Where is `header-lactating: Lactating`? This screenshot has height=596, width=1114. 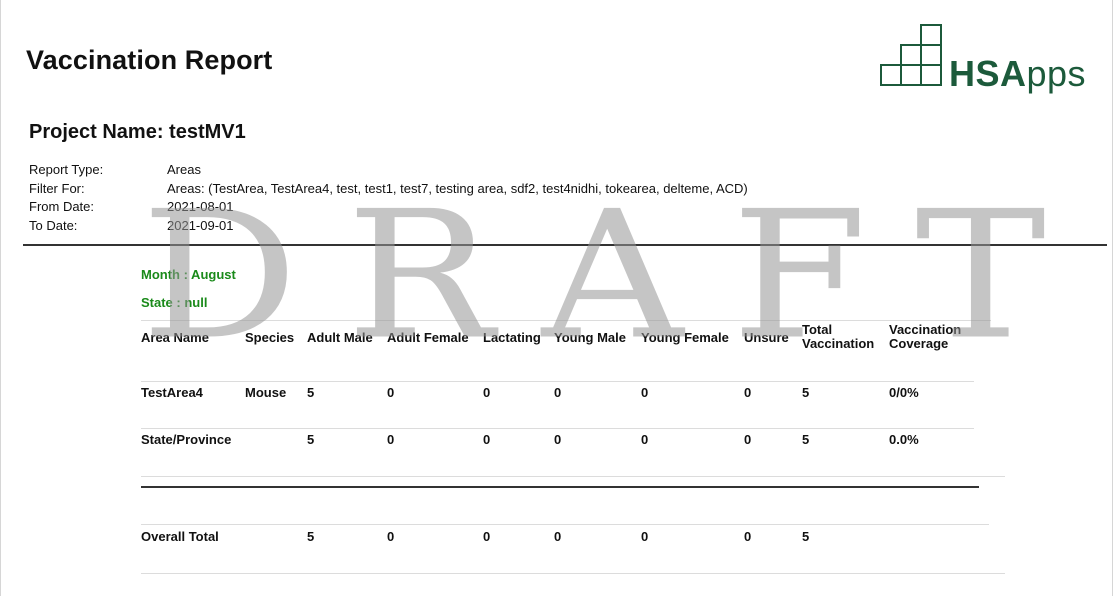
header-lactating: Lactating is located at coordinates (512, 337).